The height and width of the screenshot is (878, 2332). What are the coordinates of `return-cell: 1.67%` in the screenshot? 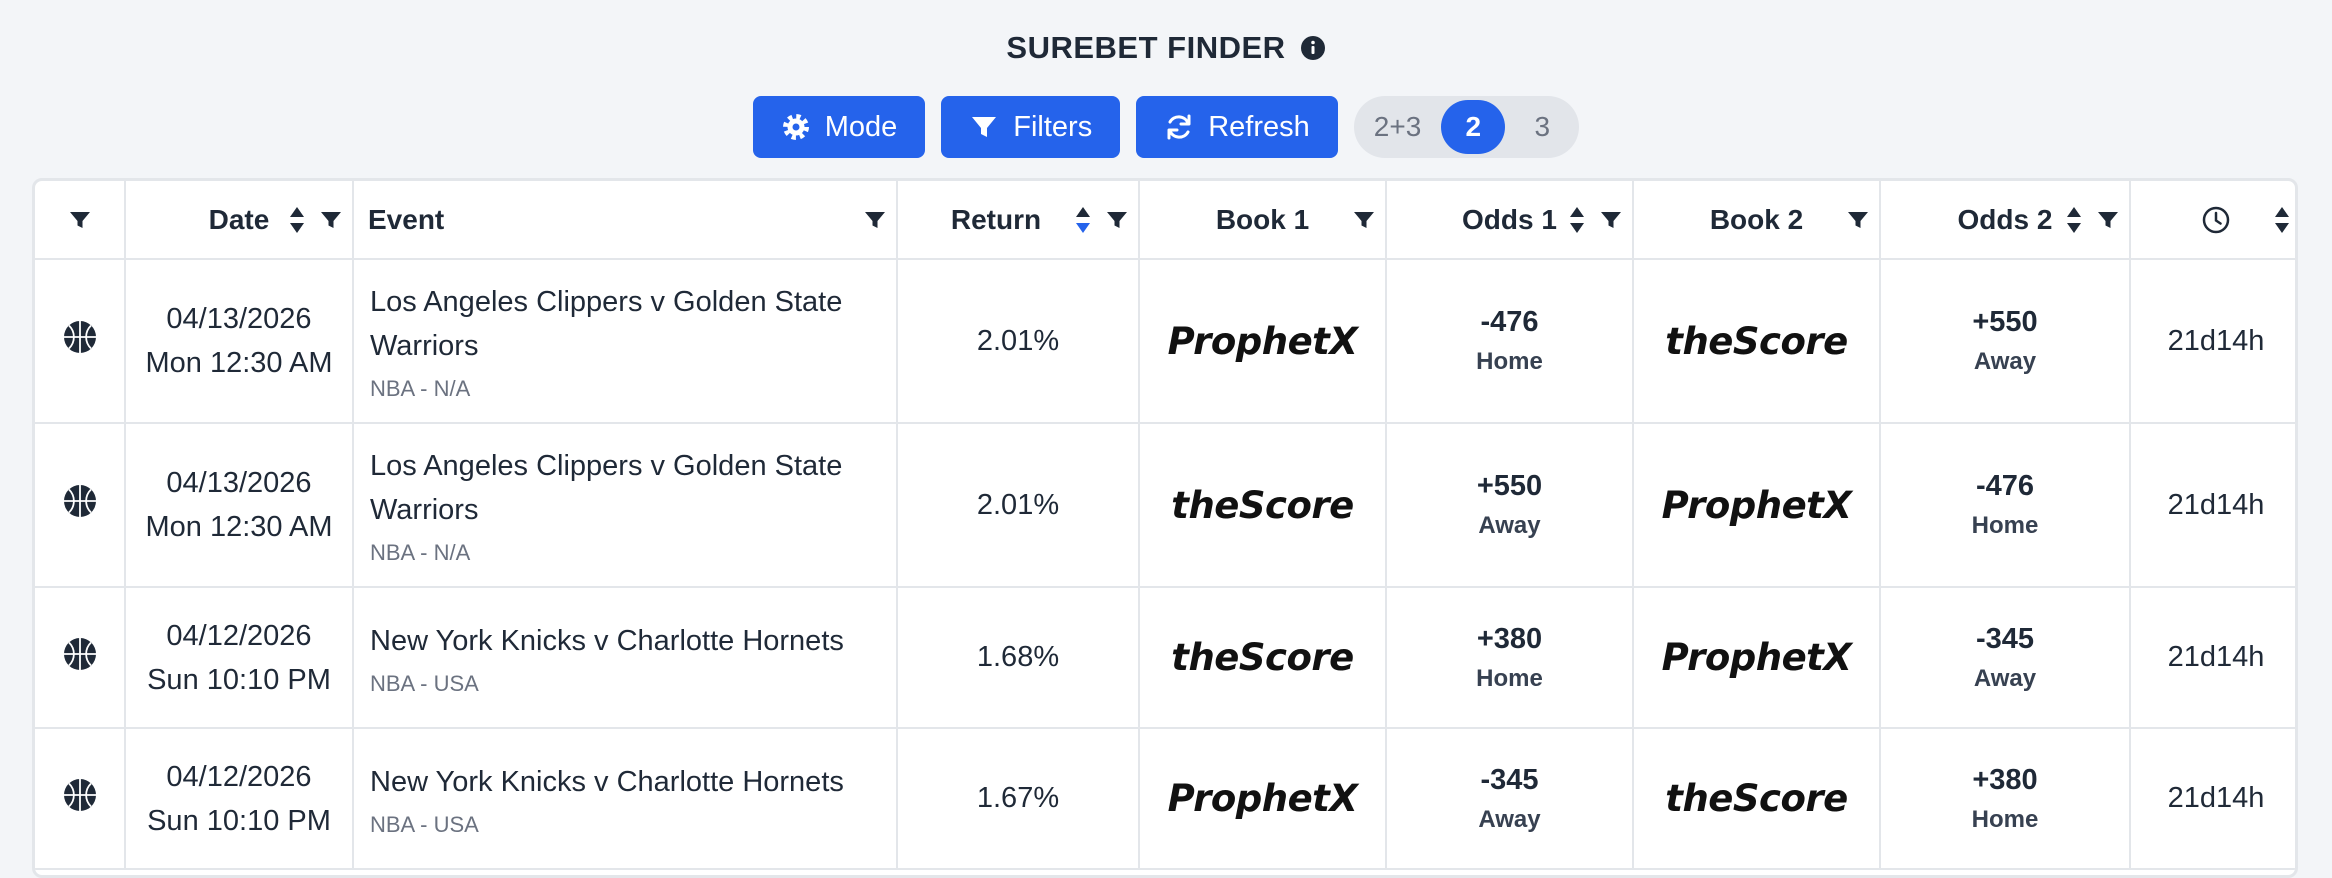 It's located at (1018, 799).